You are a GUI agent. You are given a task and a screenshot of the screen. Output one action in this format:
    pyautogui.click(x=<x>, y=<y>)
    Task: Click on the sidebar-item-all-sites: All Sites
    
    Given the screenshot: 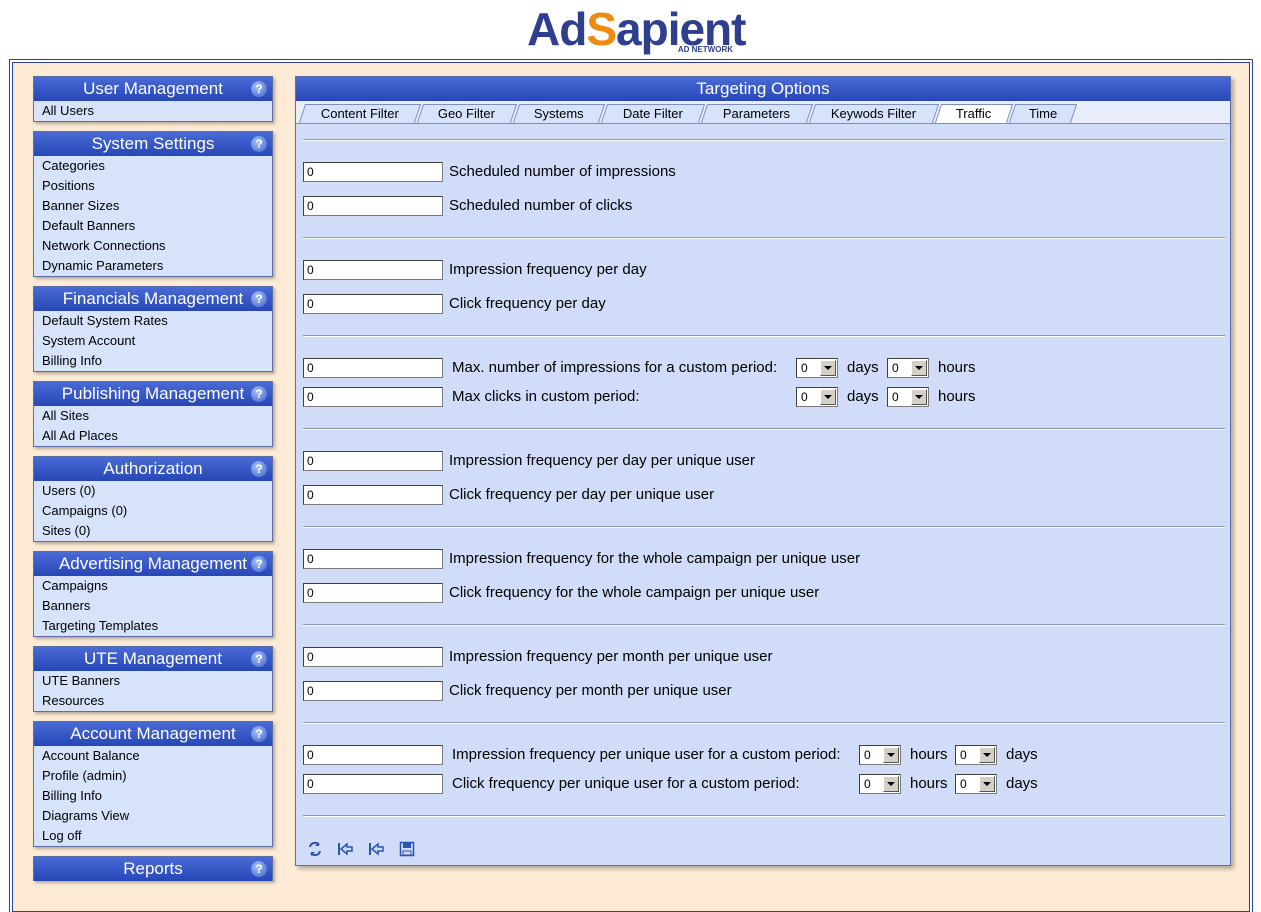 What is the action you would take?
    pyautogui.click(x=153, y=416)
    